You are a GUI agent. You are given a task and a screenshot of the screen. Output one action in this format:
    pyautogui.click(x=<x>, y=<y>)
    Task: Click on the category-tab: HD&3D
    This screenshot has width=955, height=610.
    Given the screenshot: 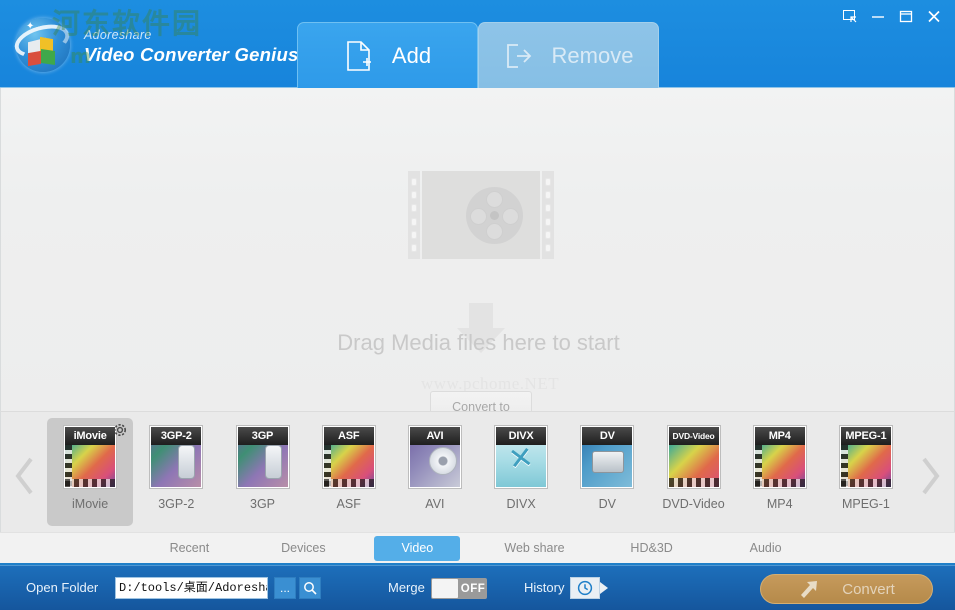 What is the action you would take?
    pyautogui.click(x=652, y=548)
    